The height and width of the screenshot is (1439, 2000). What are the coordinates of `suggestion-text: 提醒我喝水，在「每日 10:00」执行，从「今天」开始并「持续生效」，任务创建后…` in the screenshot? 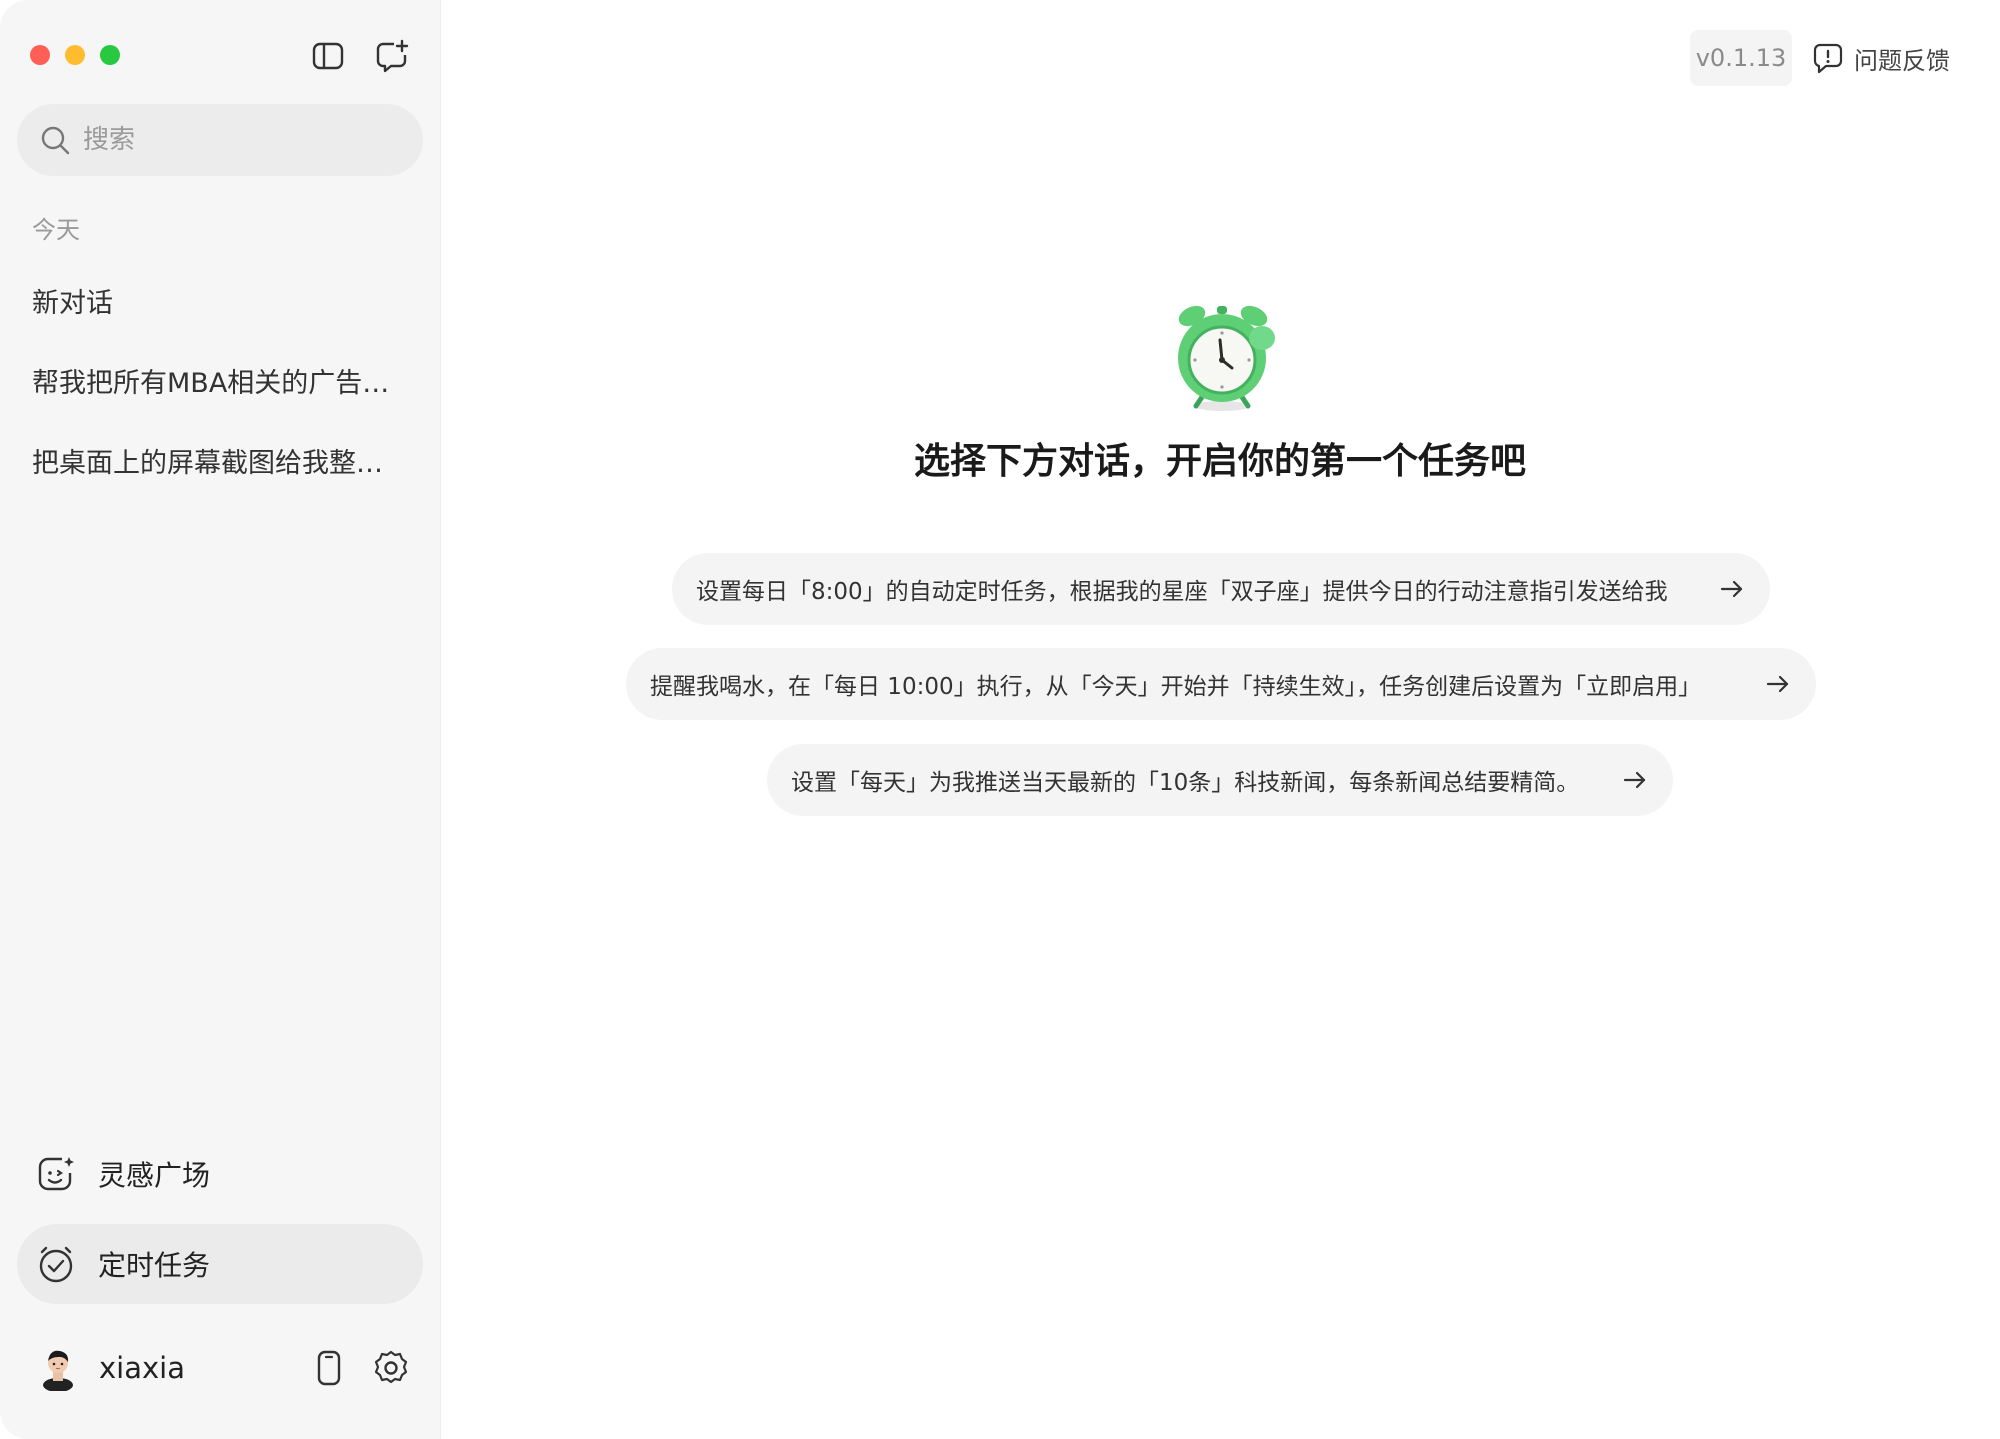 It's located at (1176, 687).